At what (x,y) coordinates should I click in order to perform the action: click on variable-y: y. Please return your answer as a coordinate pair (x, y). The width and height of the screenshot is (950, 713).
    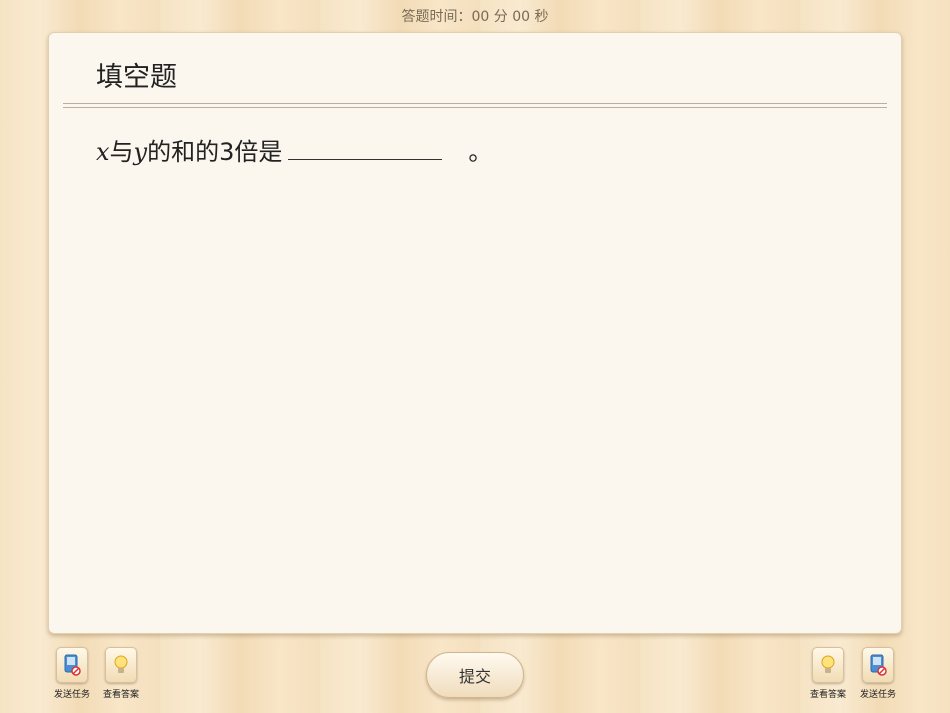
    Looking at the image, I should click on (140, 152).